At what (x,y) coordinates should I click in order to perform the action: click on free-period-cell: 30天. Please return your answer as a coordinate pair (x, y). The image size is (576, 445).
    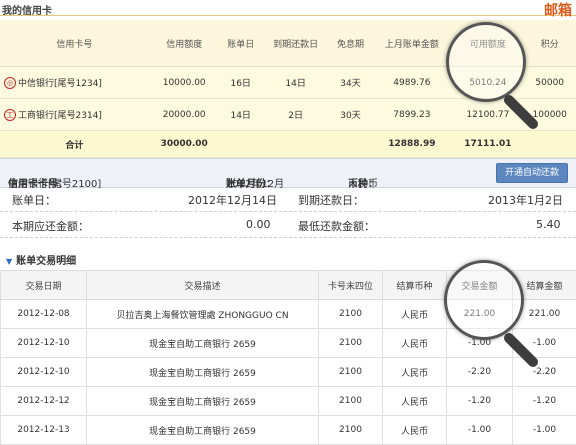
    Looking at the image, I should click on (351, 115).